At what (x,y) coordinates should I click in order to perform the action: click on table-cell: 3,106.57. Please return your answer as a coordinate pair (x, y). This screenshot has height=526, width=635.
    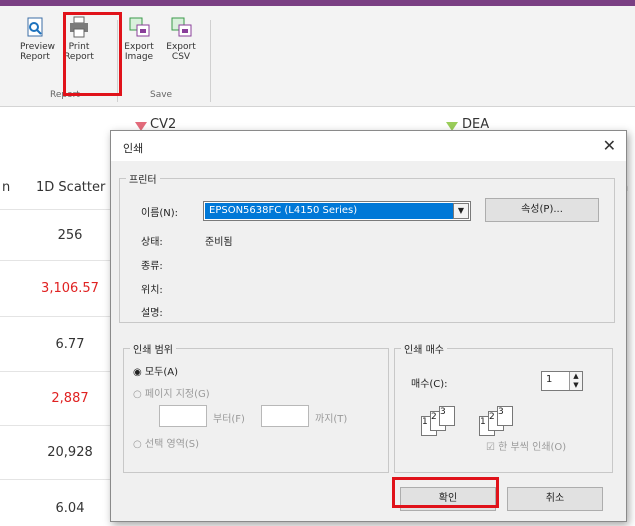
    Looking at the image, I should click on (70, 288).